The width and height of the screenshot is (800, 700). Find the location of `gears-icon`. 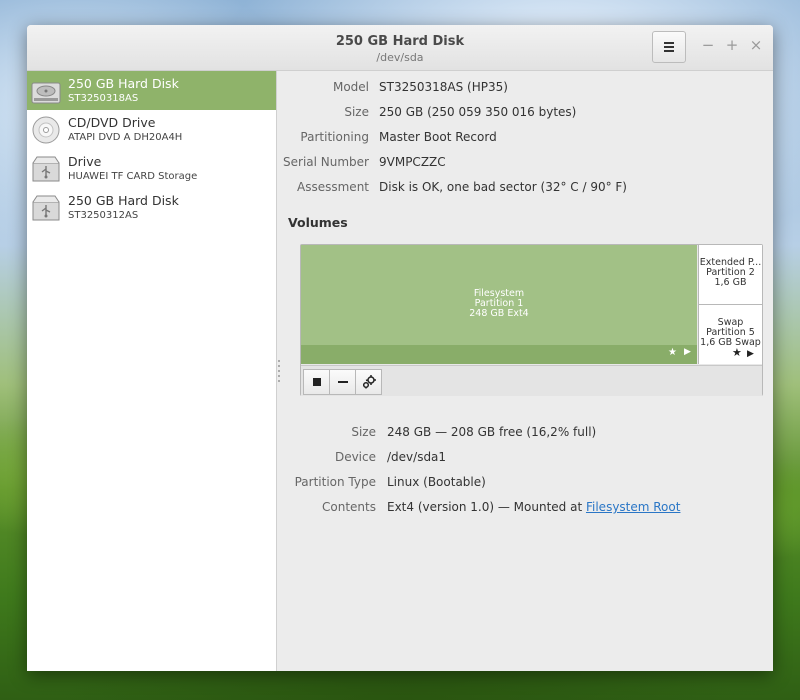

gears-icon is located at coordinates (369, 382).